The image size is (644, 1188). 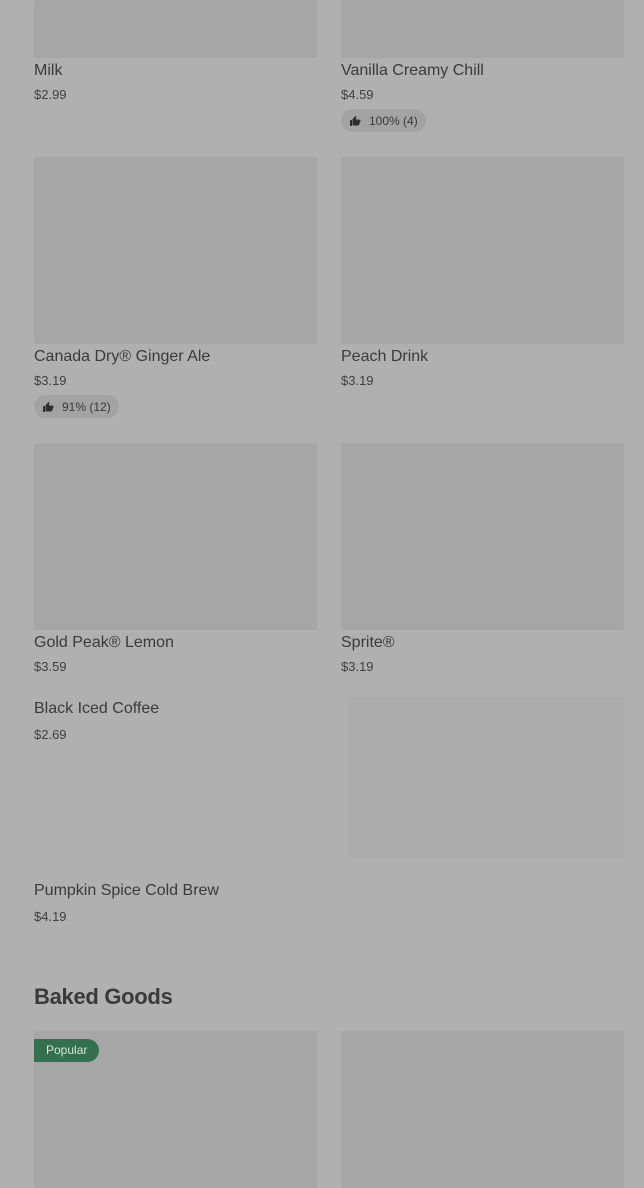 I want to click on product-price-gold-peak-lemon: $3.59, so click(x=50, y=666).